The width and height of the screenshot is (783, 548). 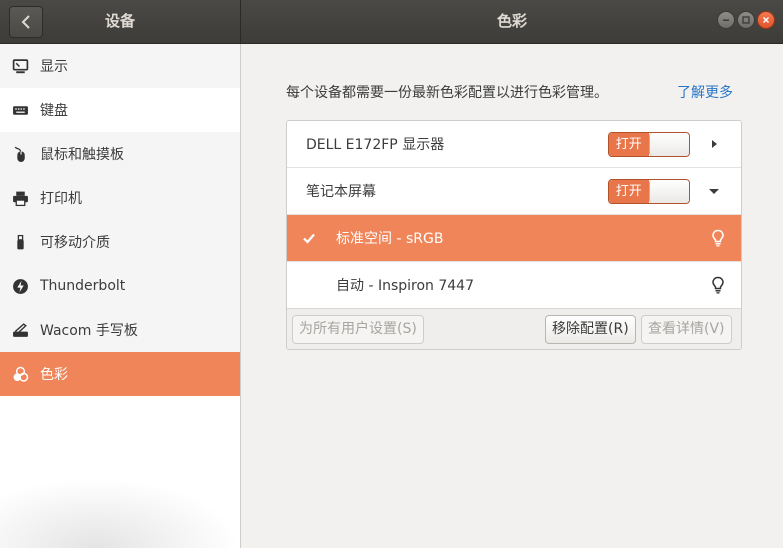 What do you see at coordinates (714, 144) in the screenshot?
I see `expand-right-icon` at bounding box center [714, 144].